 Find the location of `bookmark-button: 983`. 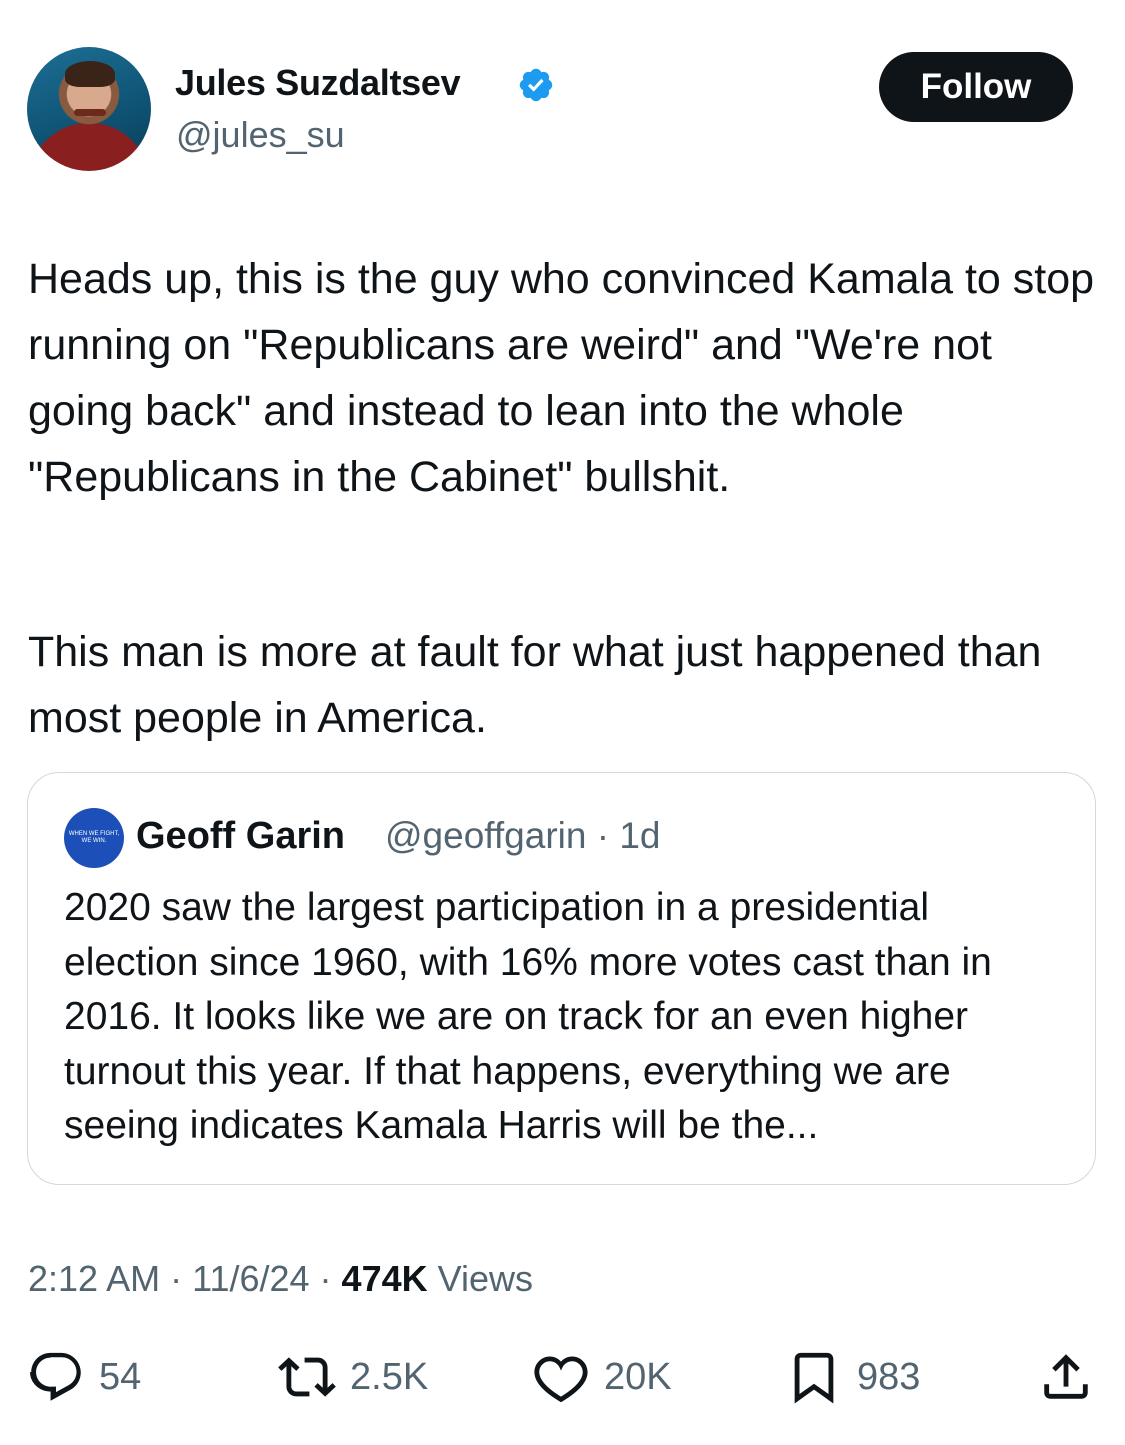

bookmark-button: 983 is located at coordinates (852, 1377).